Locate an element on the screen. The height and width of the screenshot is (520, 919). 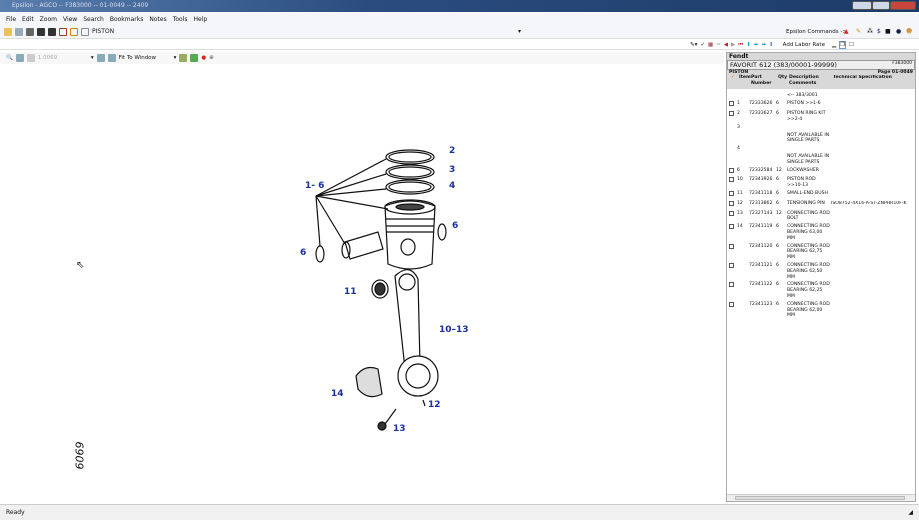
callout-11: 11 is located at coordinates (350, 292).